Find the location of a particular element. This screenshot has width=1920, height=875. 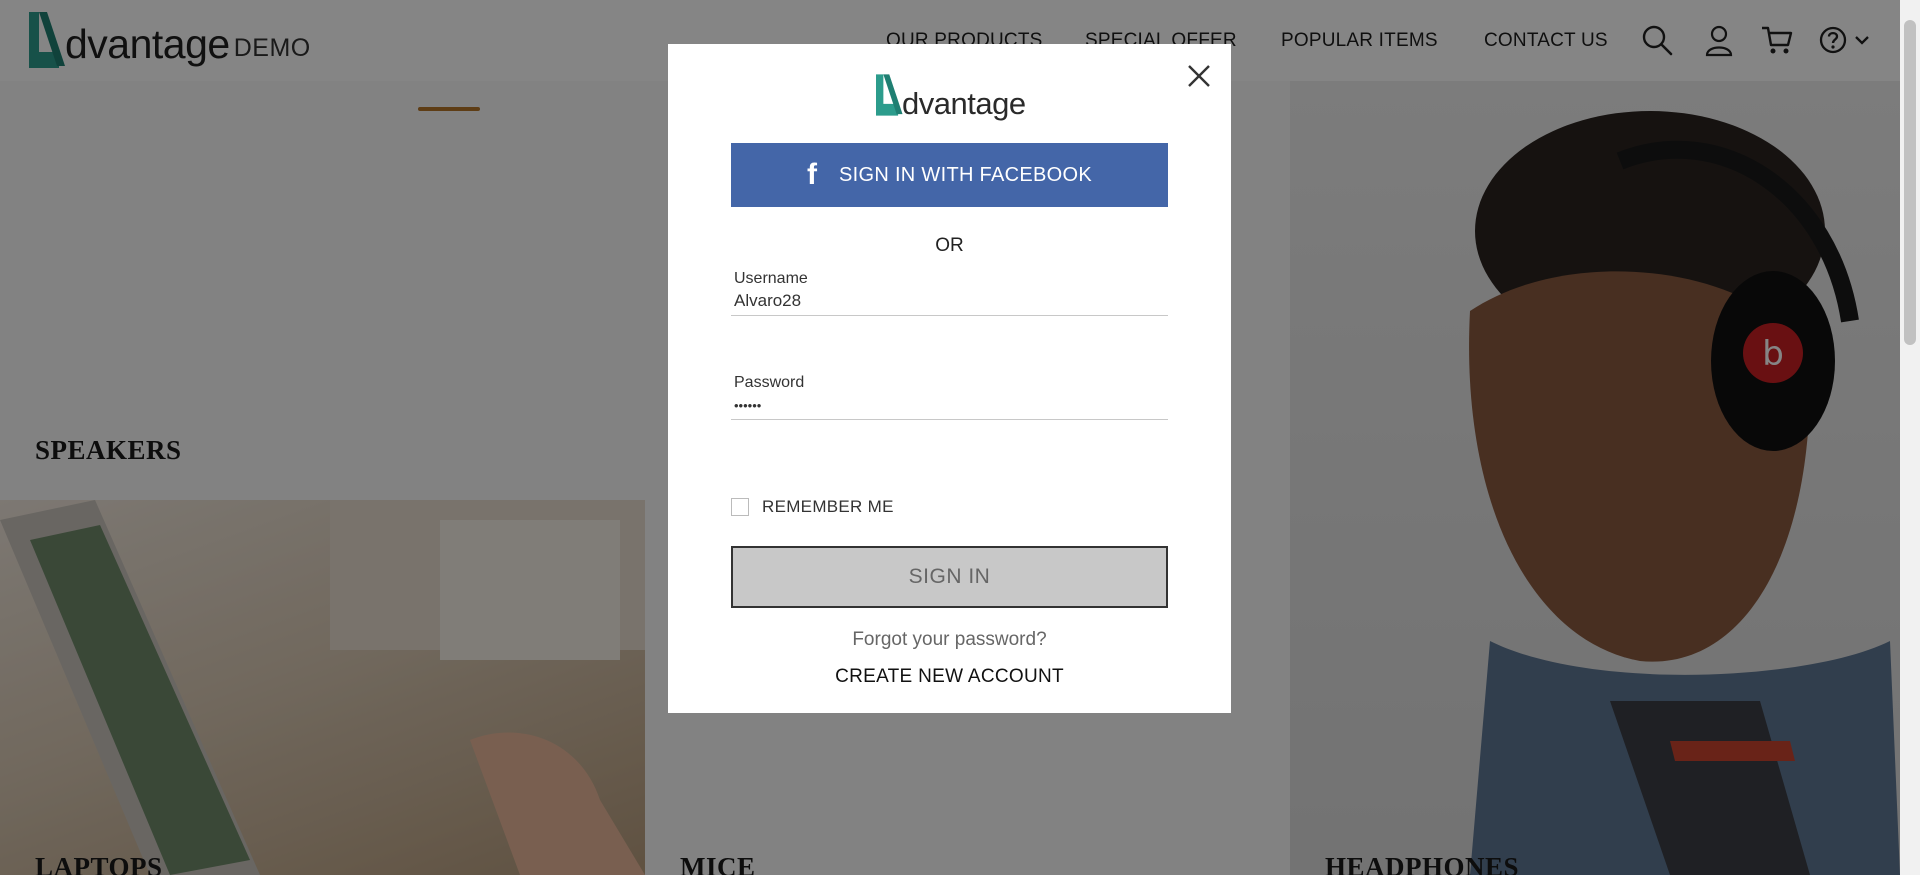

username-label: Username is located at coordinates (771, 278).